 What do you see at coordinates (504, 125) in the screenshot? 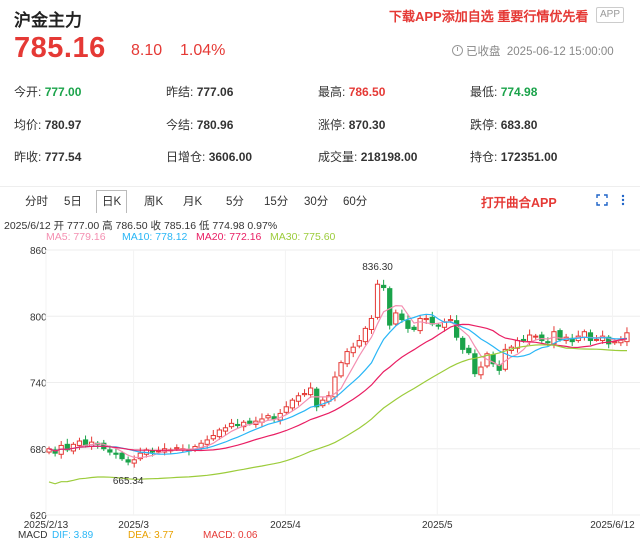
I see `stat-limit-down: 跌停: 683.80` at bounding box center [504, 125].